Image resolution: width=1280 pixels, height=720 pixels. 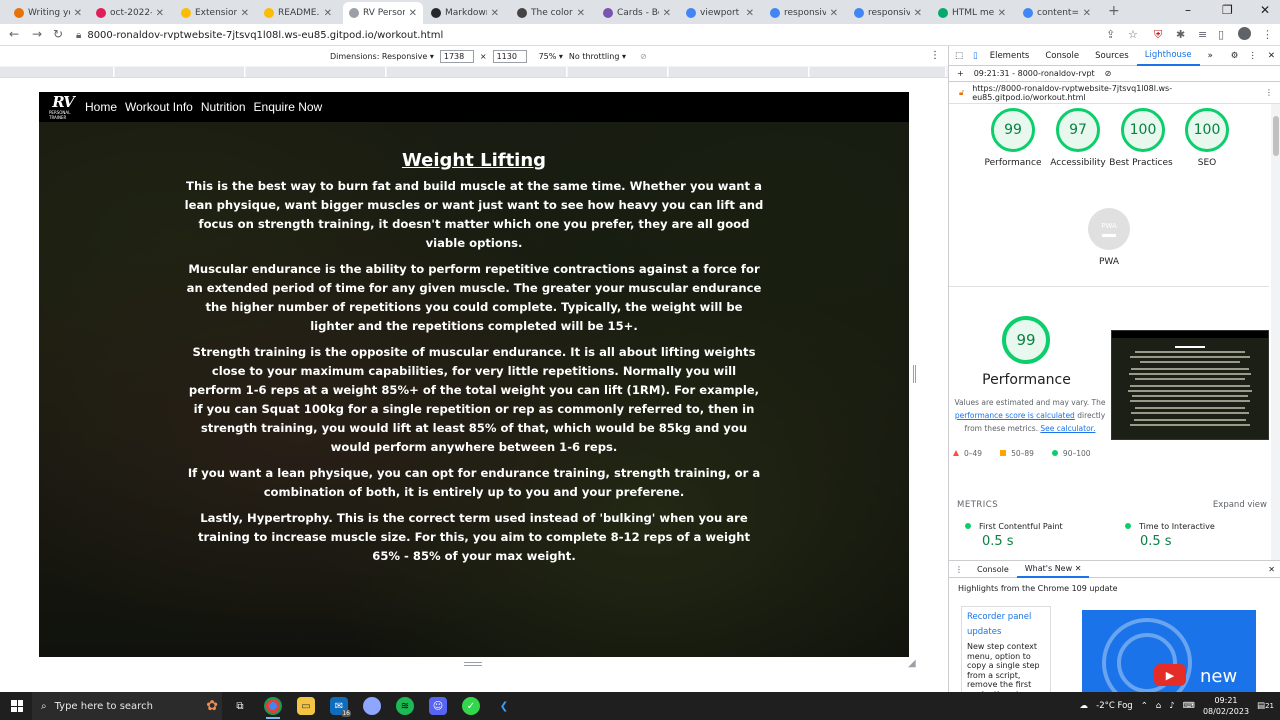 I want to click on forward-icon: →, so click(x=37, y=34).